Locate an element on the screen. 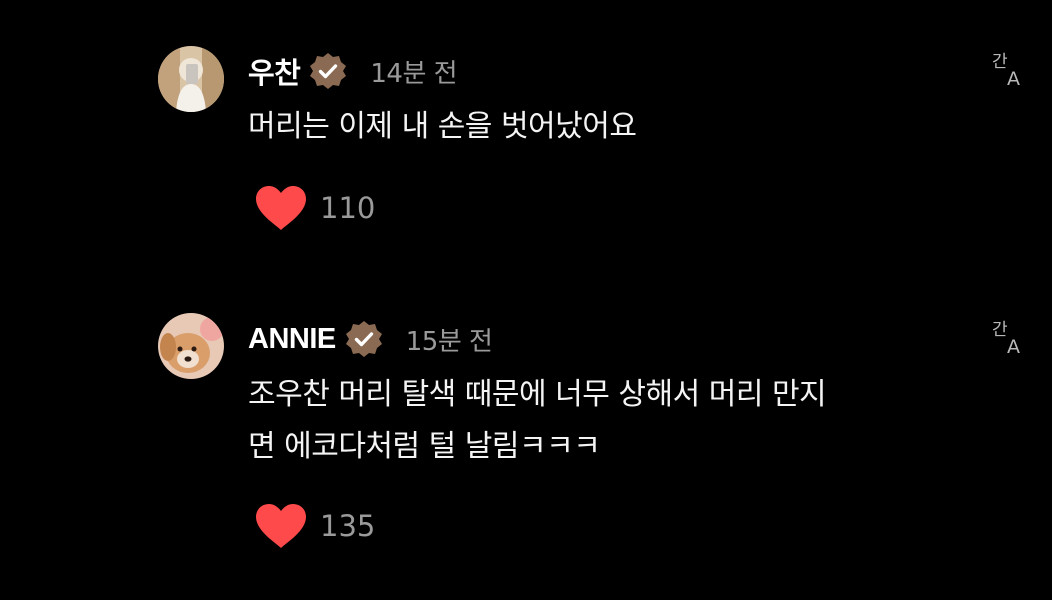 This screenshot has width=1052, height=600. like-row: 135 is located at coordinates (314, 526).